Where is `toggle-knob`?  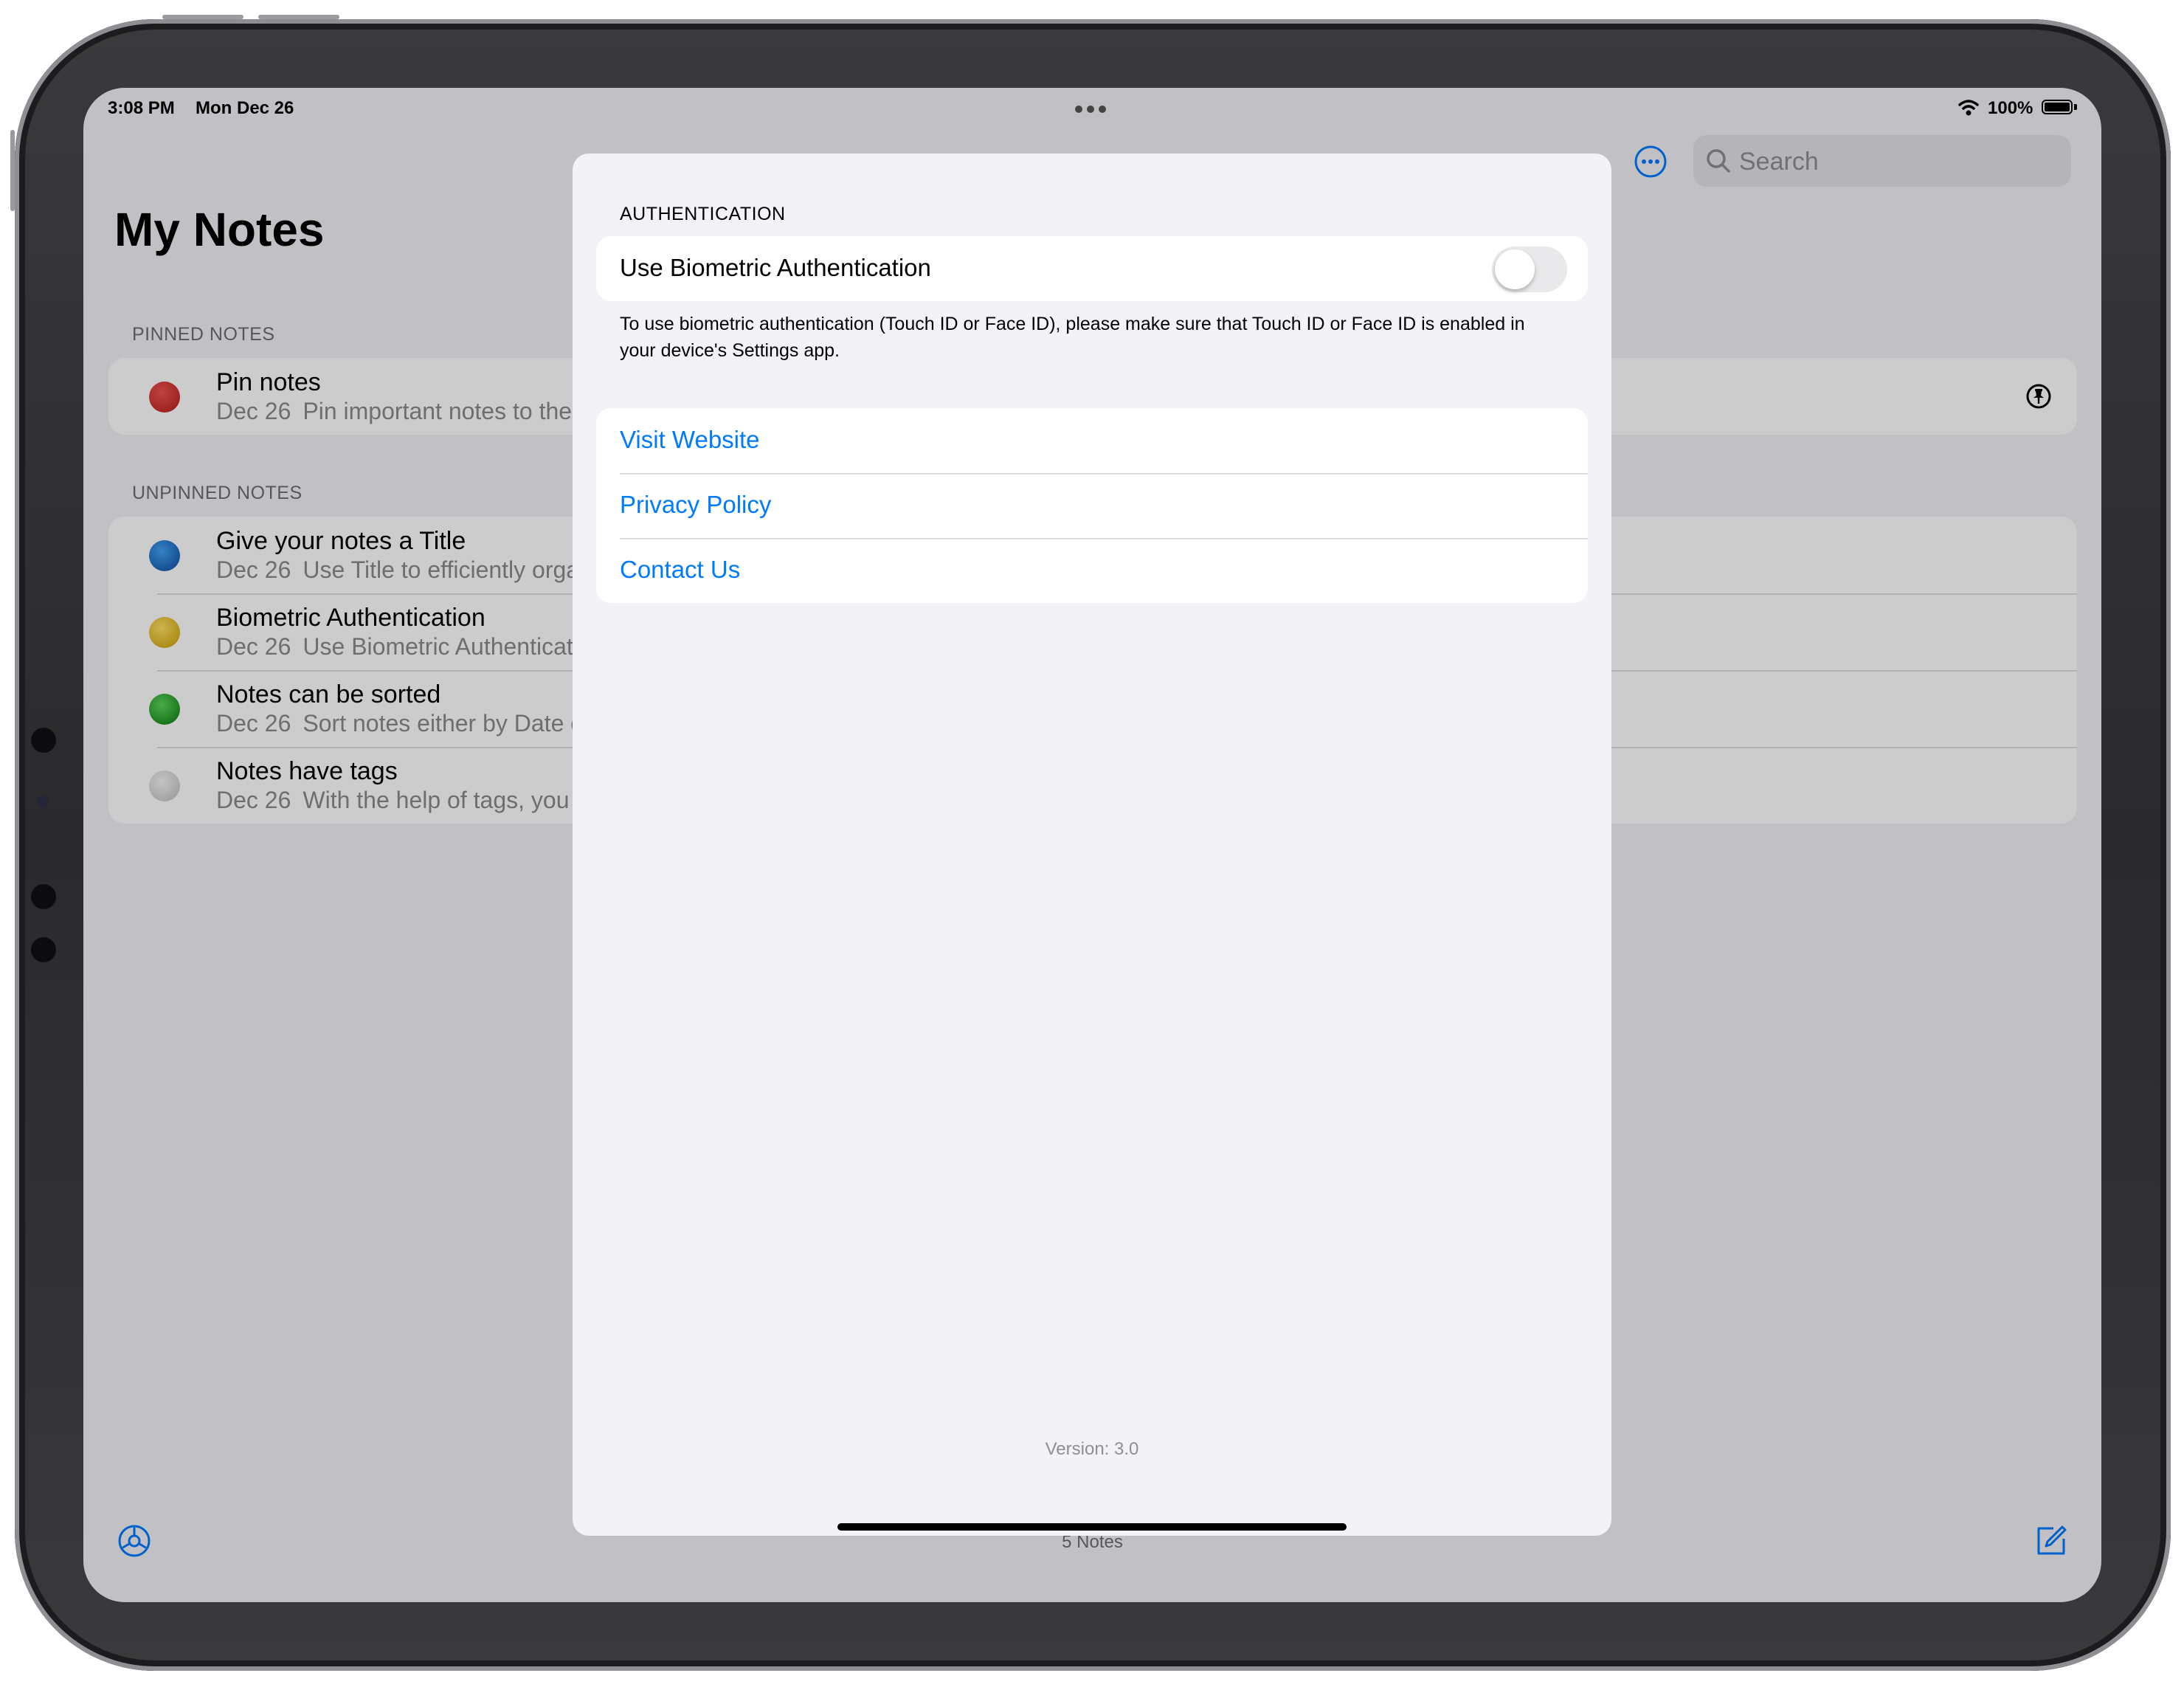
toggle-knob is located at coordinates (1515, 269).